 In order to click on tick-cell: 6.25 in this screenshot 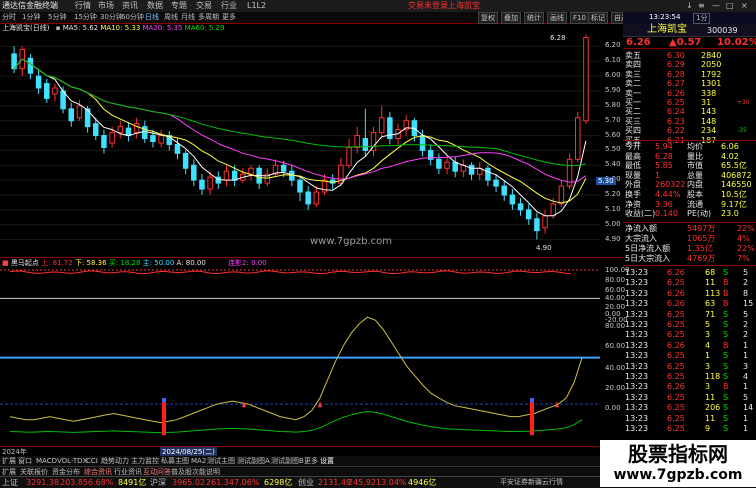, I will do `click(676, 428)`.